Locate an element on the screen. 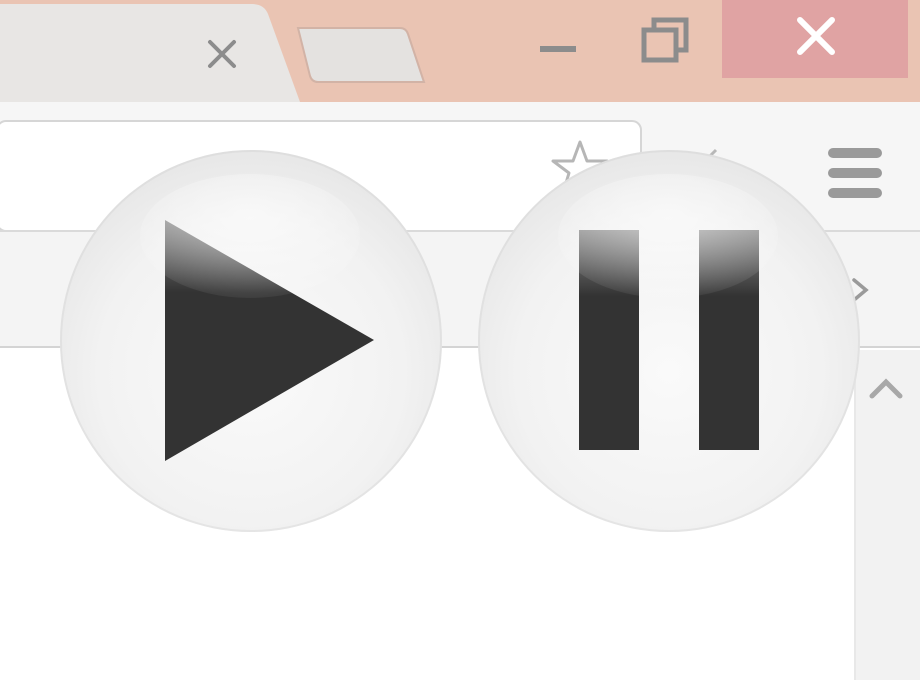 Image resolution: width=920 pixels, height=680 pixels. window-close-button is located at coordinates (815, 39).